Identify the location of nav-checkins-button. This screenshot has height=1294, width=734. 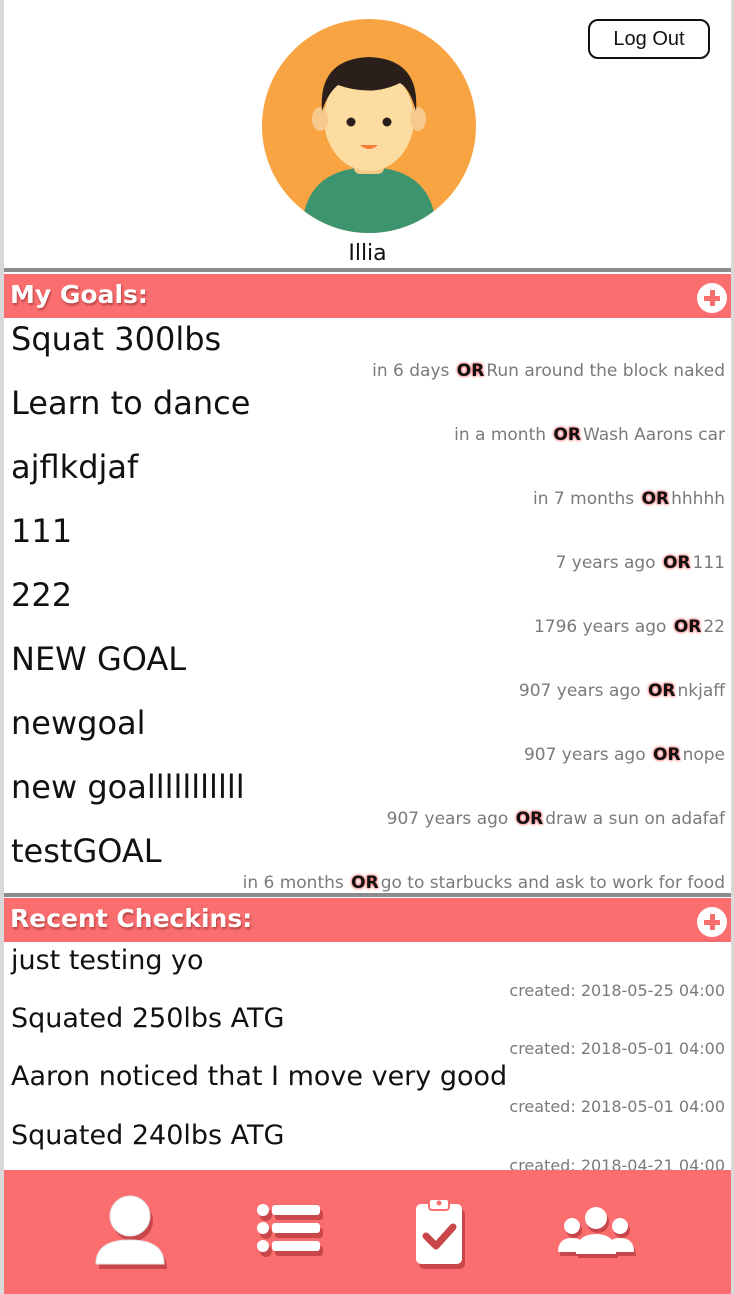
(444, 1234).